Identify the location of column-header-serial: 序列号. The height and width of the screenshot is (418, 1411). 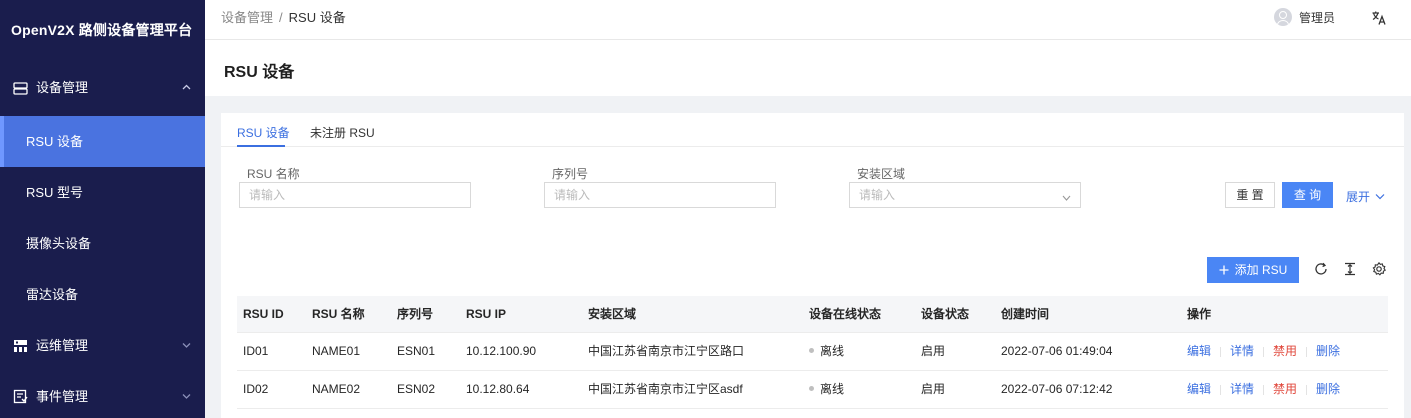
(415, 314).